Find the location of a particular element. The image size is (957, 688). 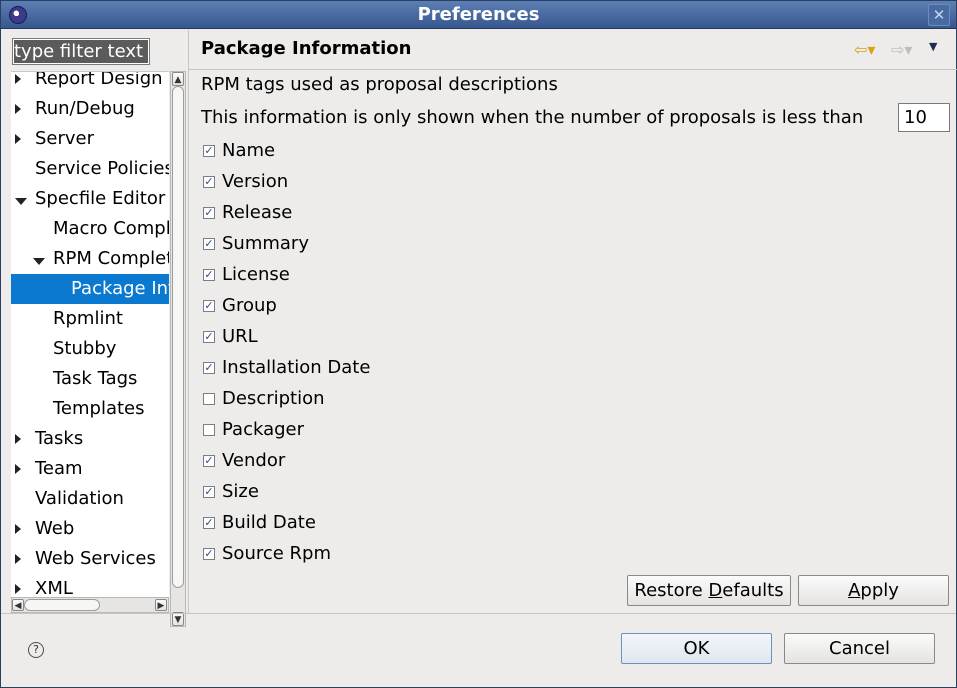

tree-item-label: Server is located at coordinates (65, 138).